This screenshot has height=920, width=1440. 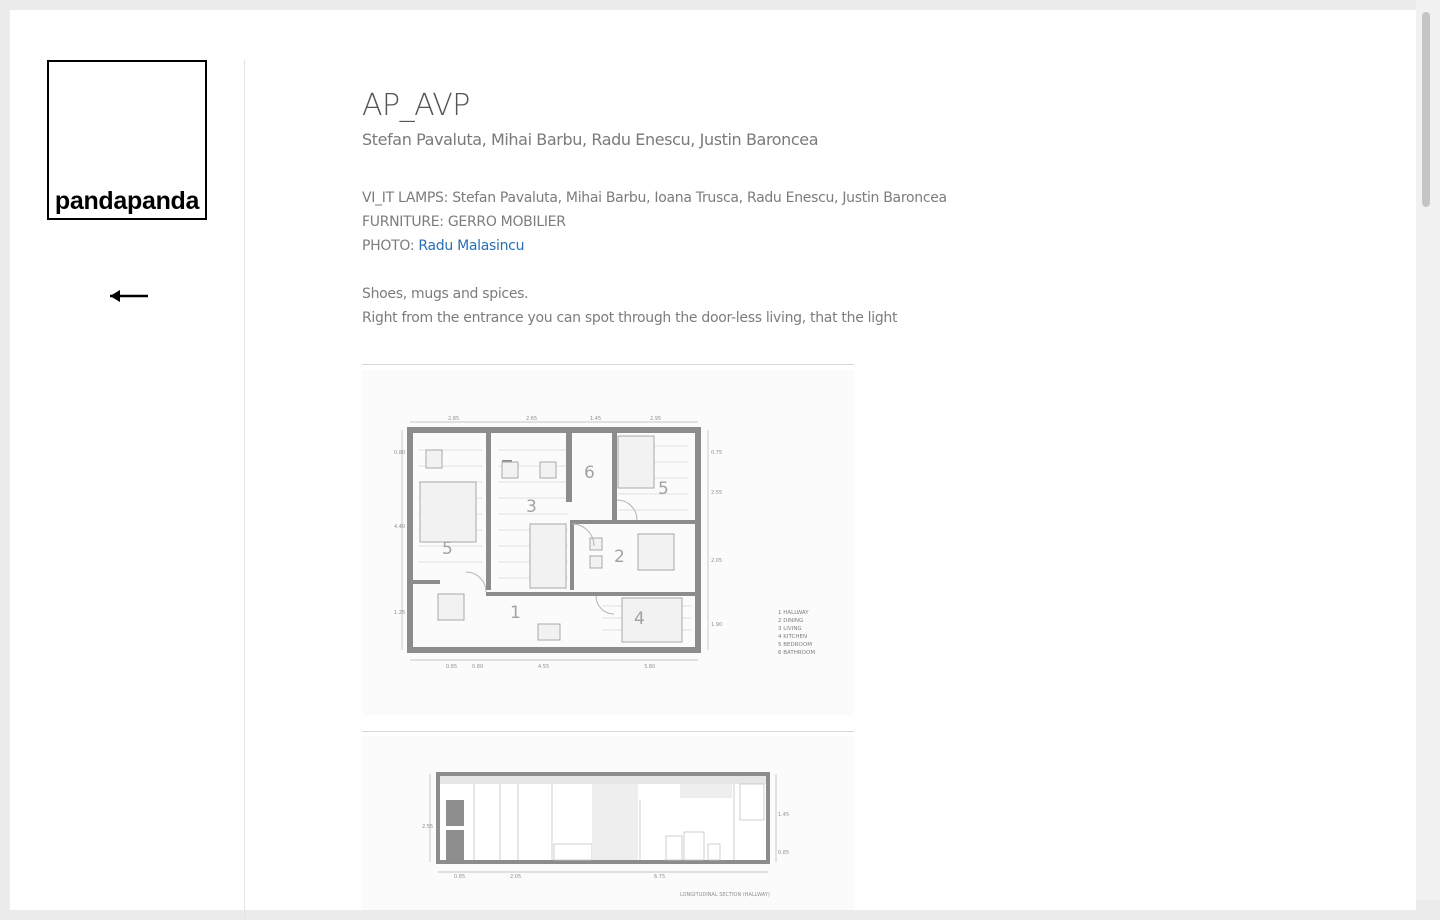 I want to click on plan-bottom-dim-2: 0.80, so click(x=477, y=667).